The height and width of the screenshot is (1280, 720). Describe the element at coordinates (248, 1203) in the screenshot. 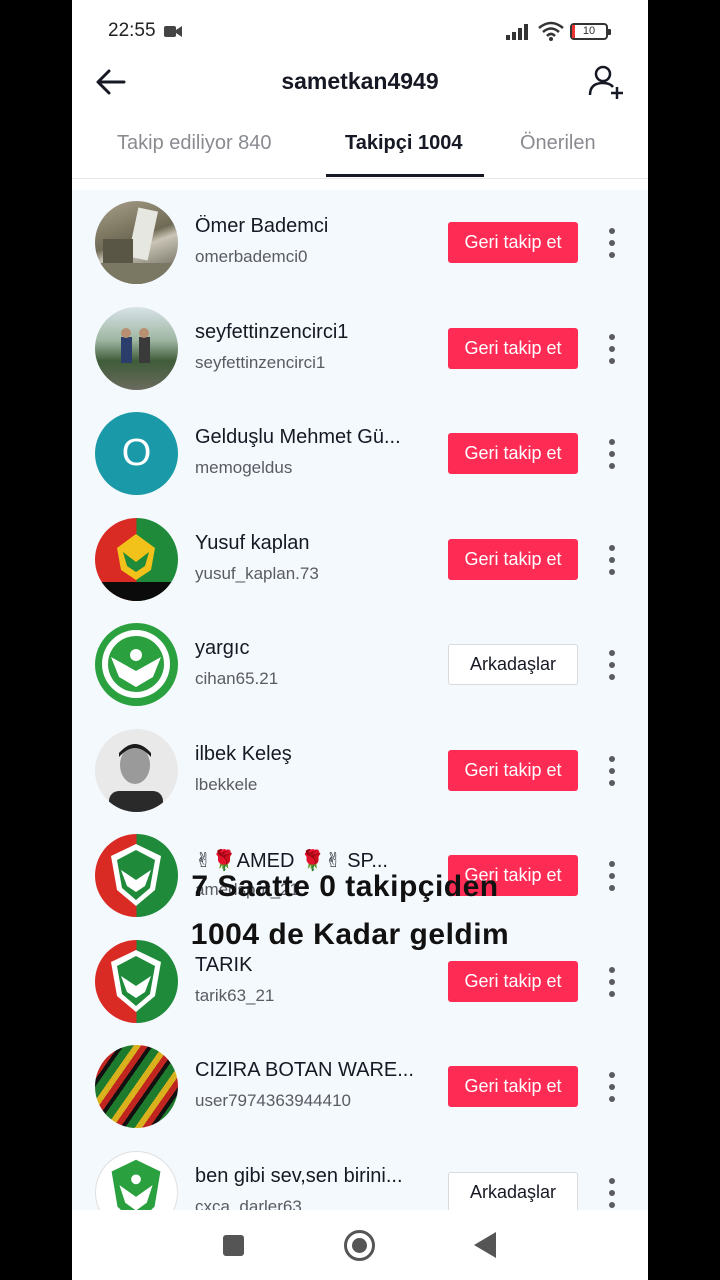

I see `follower-handle: cxca_darler63` at that location.